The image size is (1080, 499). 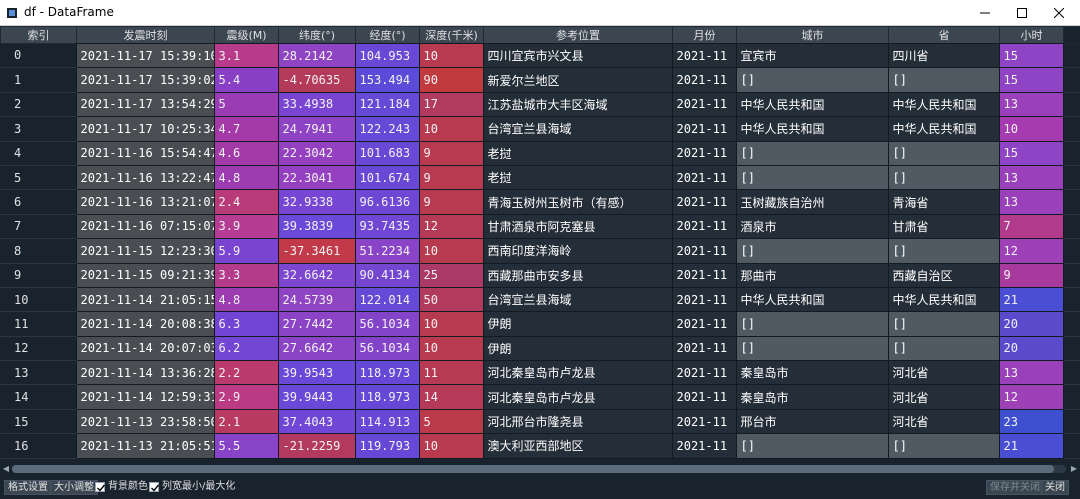 I want to click on col-width-checkbox, so click(x=154, y=487).